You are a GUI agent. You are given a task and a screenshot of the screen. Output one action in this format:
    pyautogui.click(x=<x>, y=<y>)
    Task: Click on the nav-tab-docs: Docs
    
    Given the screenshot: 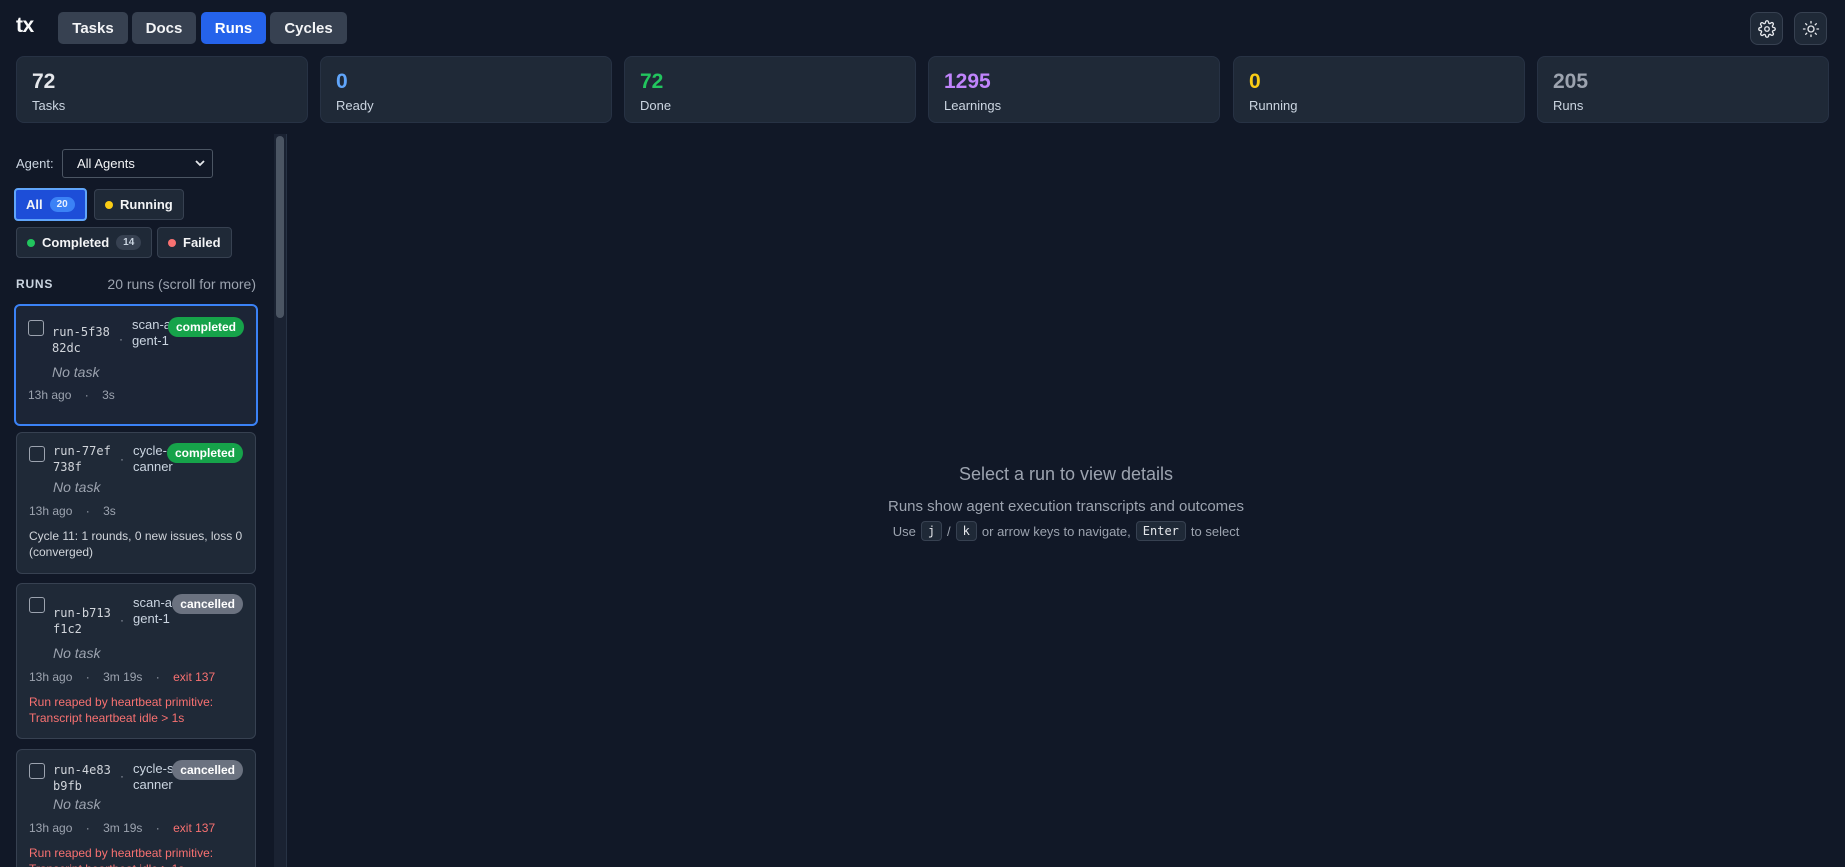 What is the action you would take?
    pyautogui.click(x=164, y=28)
    